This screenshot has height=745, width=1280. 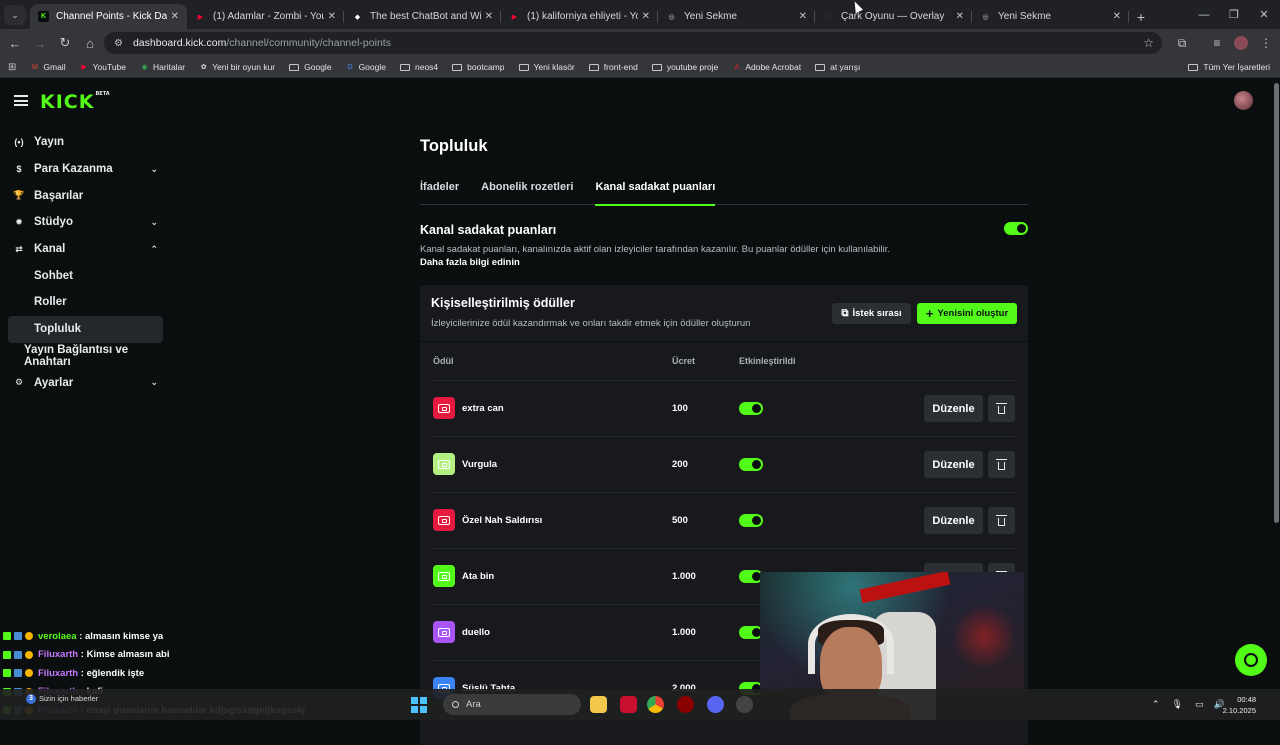 What do you see at coordinates (237, 67) in the screenshot?
I see `bookmark-item: ✿ Yeni bir oyun kur` at bounding box center [237, 67].